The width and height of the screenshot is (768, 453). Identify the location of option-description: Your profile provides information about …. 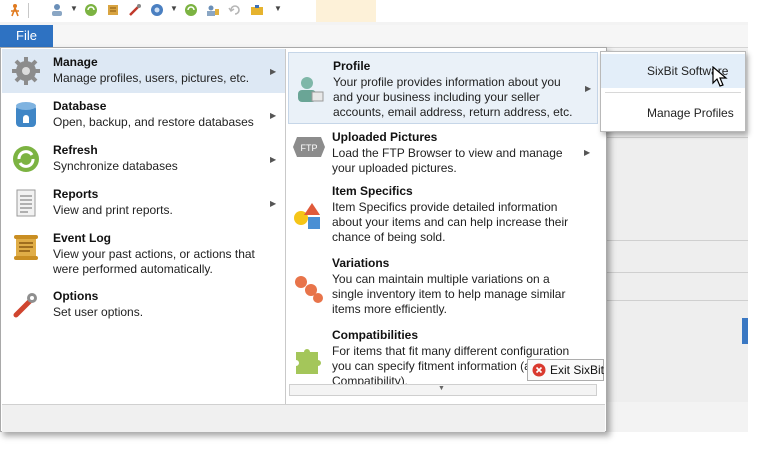
(453, 97).